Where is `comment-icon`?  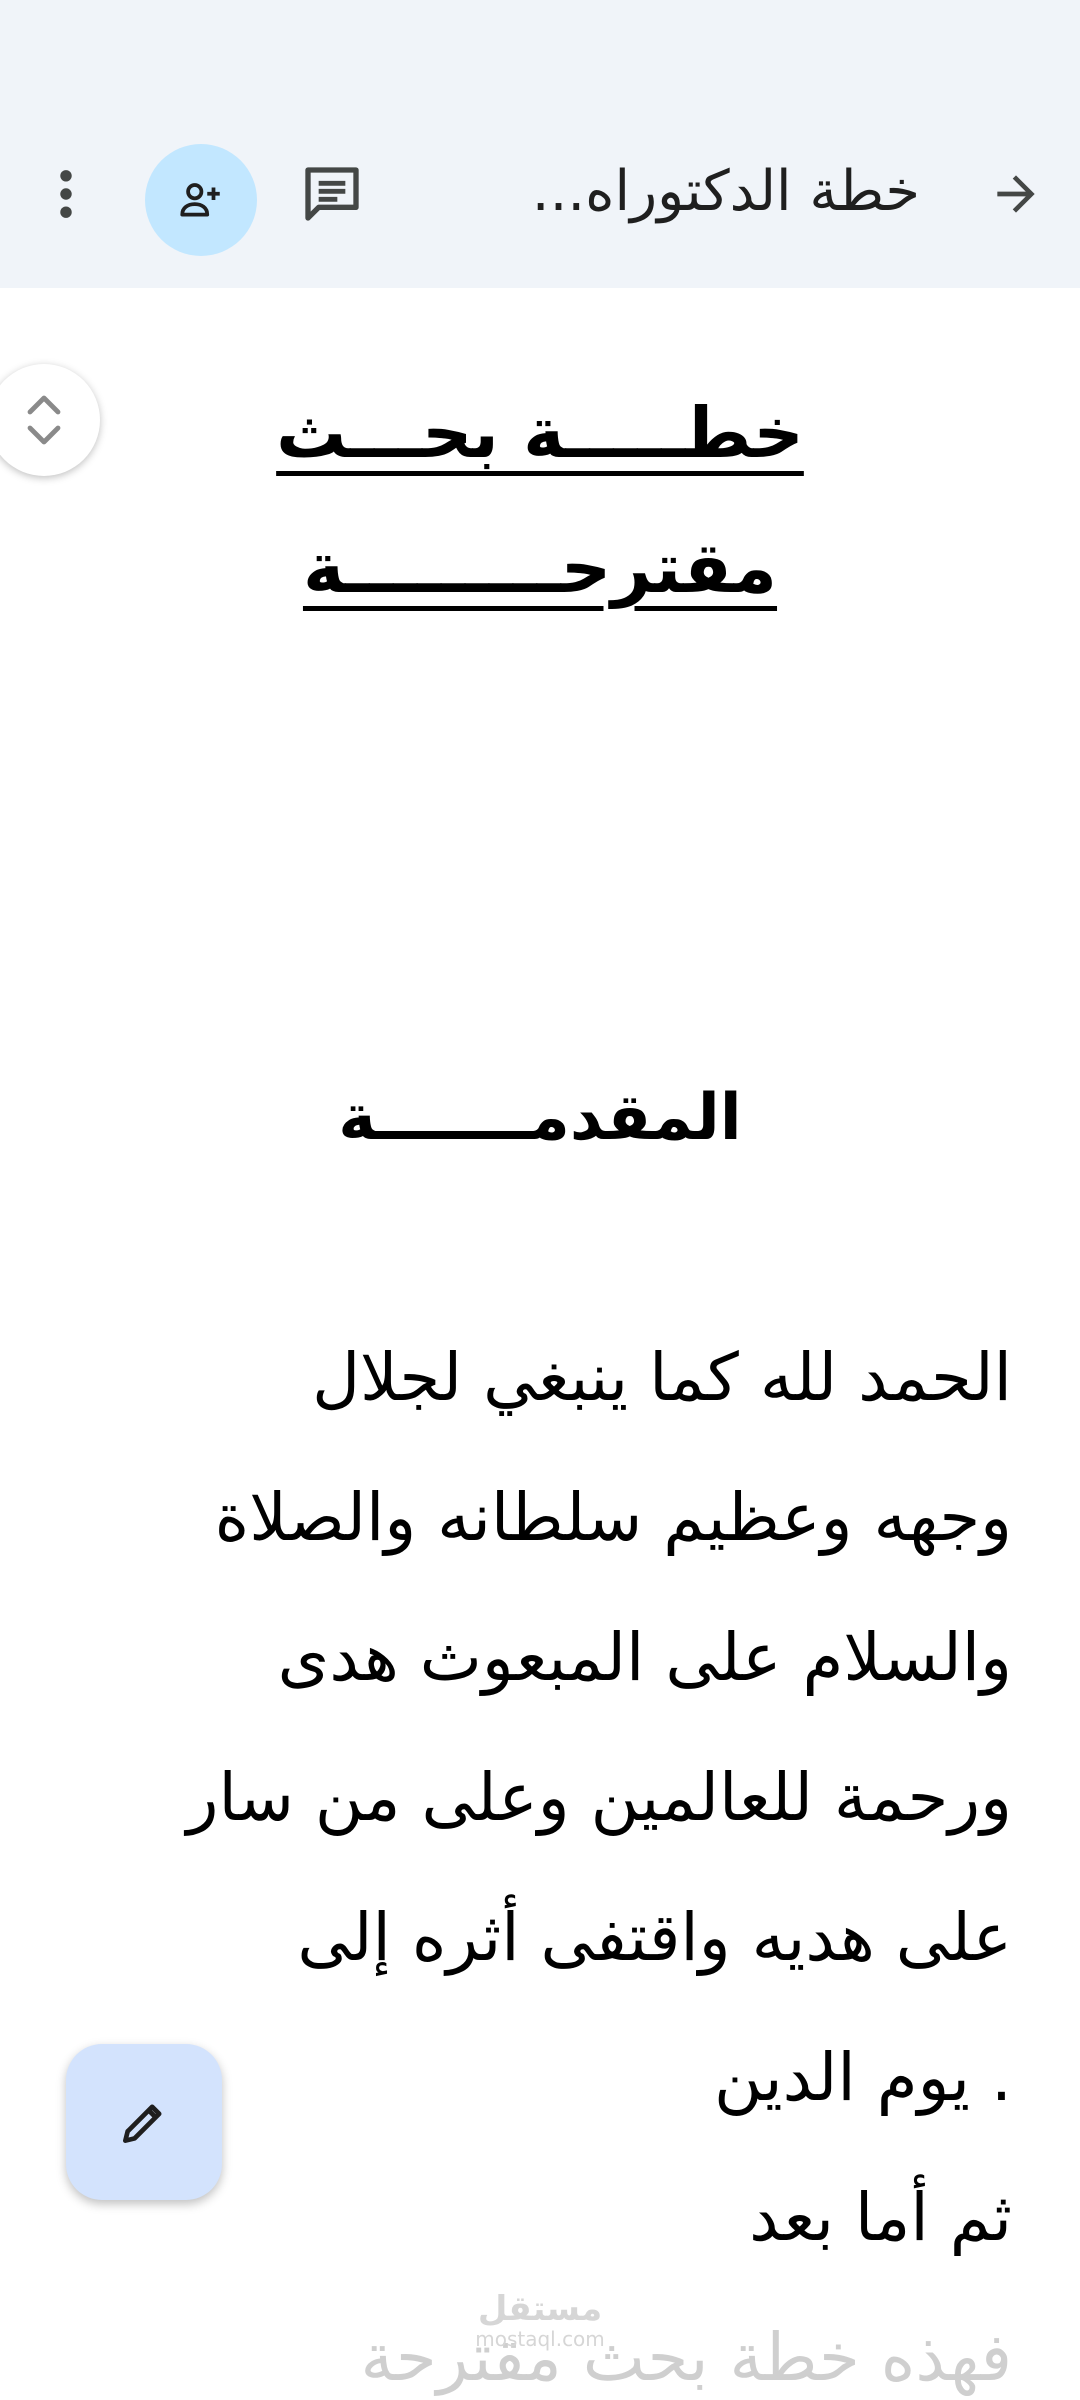 comment-icon is located at coordinates (332, 194).